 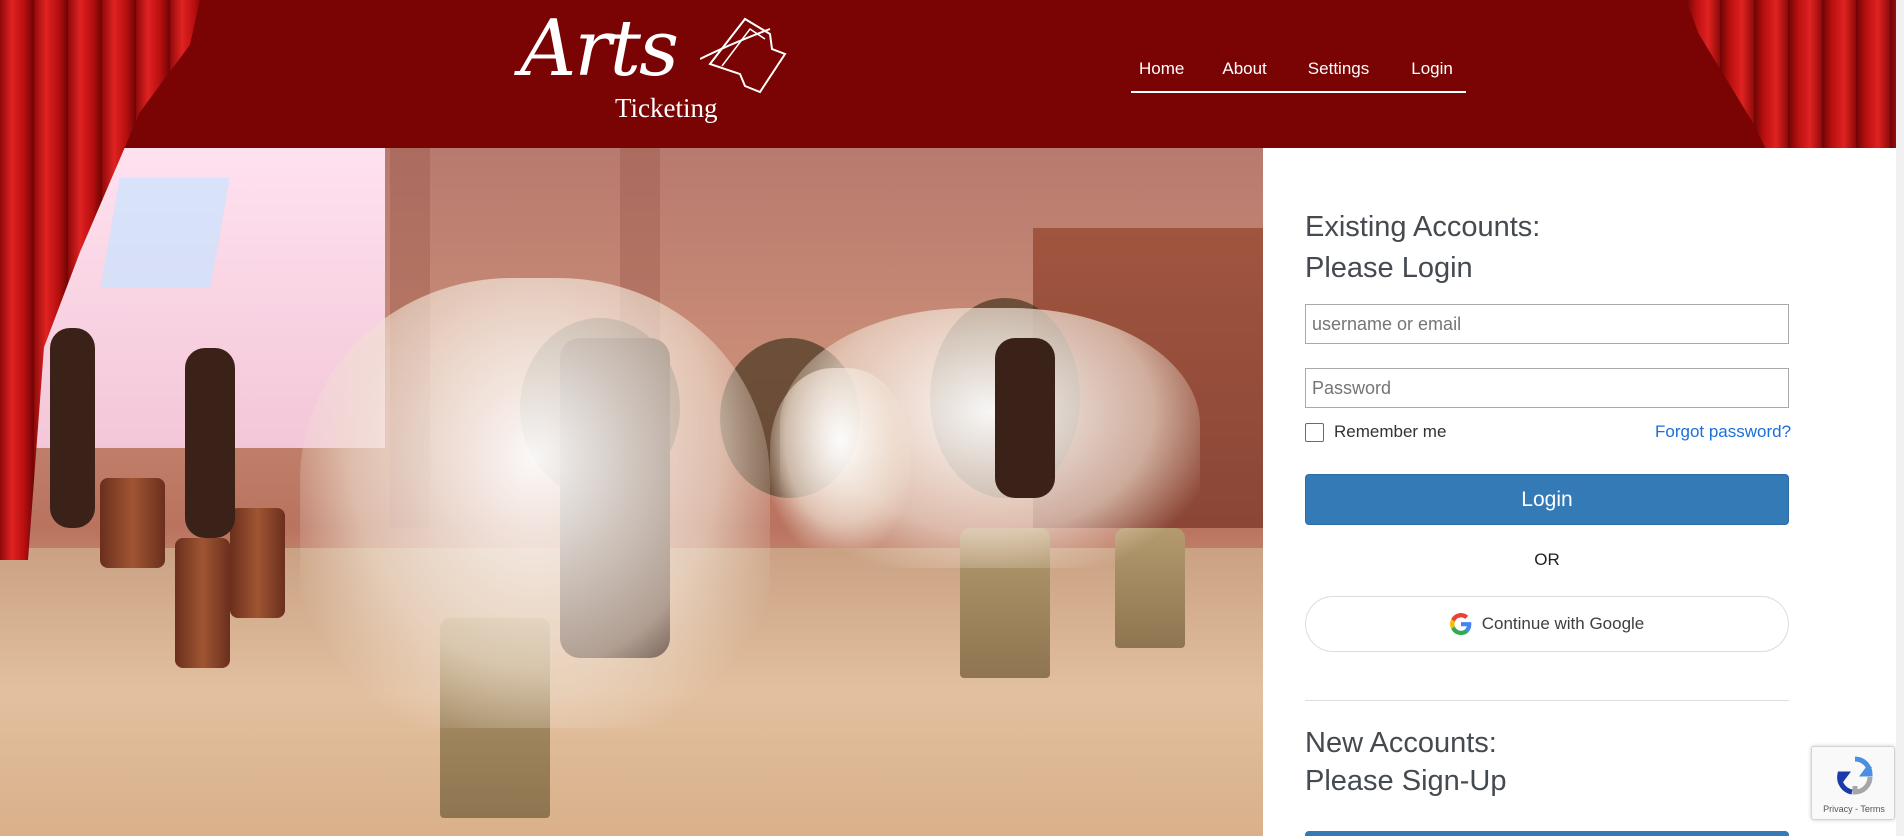 I want to click on main-nav: Home About Settings Login, so click(x=1298, y=72).